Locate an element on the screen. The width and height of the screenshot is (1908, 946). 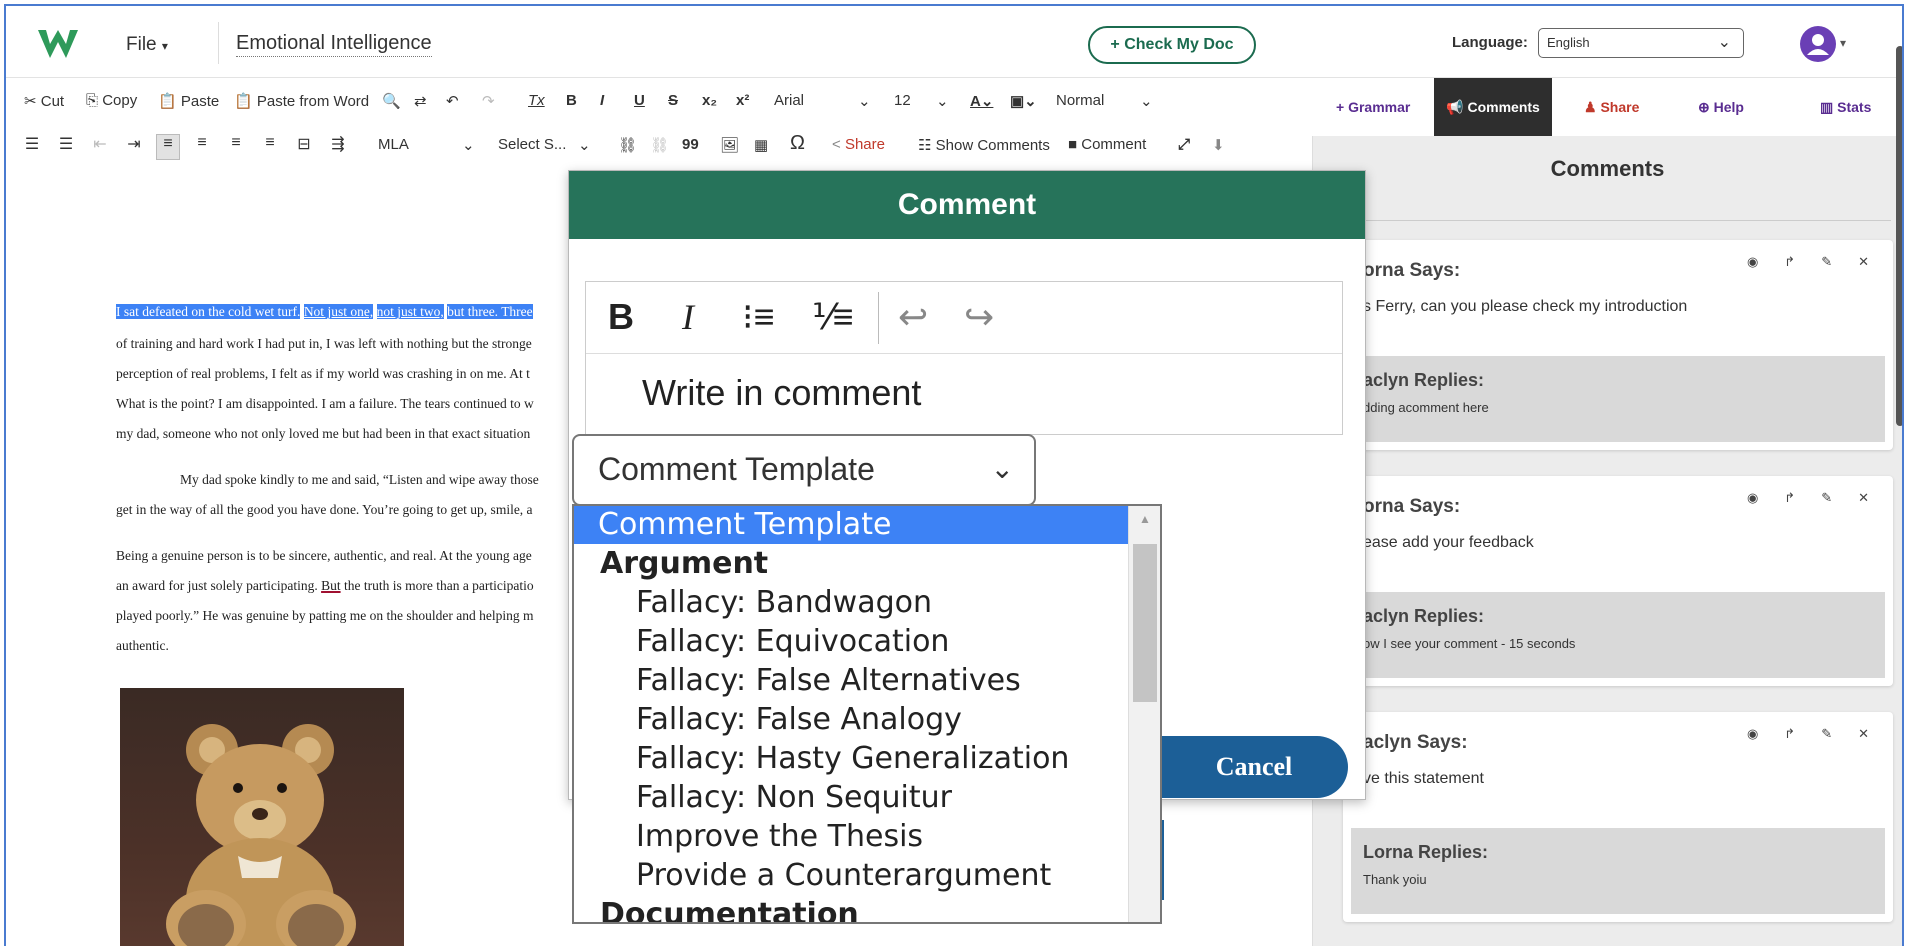
superscript-icon: x² is located at coordinates (742, 100).